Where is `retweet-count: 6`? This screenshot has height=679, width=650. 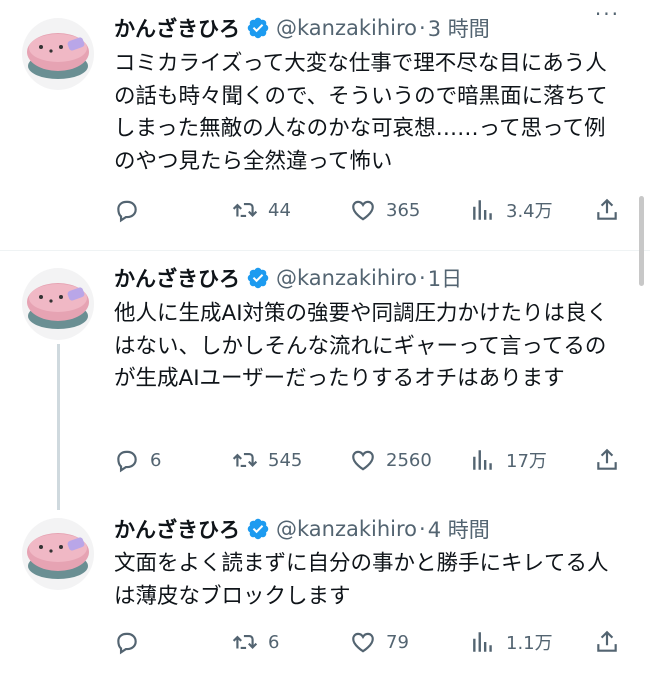 retweet-count: 6 is located at coordinates (274, 642).